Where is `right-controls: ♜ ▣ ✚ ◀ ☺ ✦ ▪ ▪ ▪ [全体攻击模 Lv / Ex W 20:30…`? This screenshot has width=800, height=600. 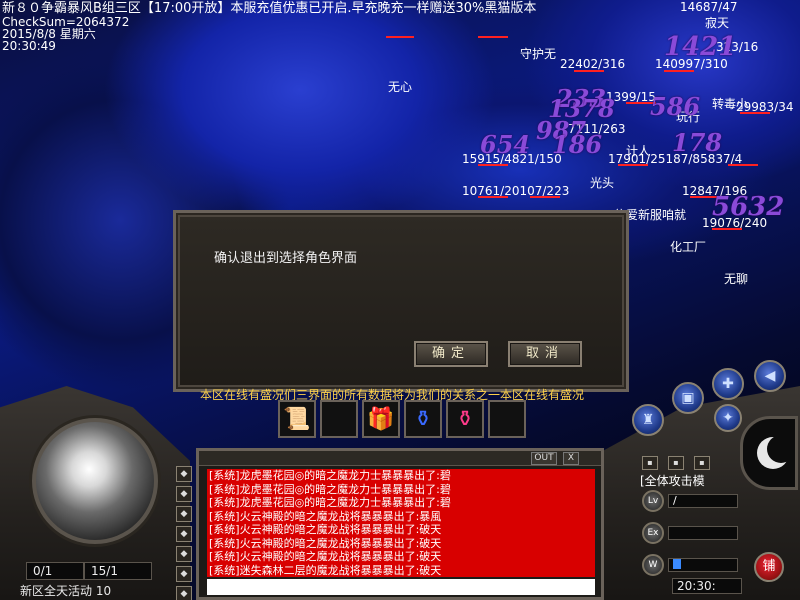 right-controls: ♜ ▣ ✚ ◀ ☺ ✦ ▪ ▪ ▪ [全体攻击模 Lv / Ex W 20:30… is located at coordinates (702, 480).